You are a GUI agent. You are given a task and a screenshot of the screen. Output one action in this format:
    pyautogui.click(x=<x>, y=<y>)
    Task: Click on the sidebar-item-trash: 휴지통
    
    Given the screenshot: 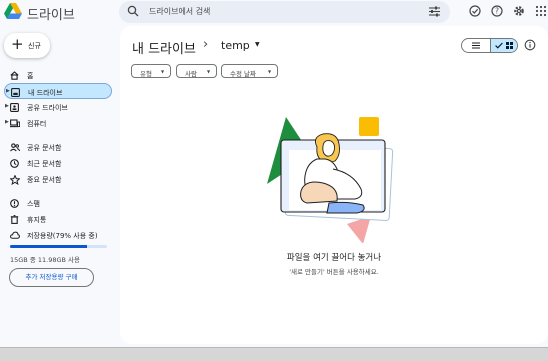 What is the action you would take?
    pyautogui.click(x=58, y=219)
    